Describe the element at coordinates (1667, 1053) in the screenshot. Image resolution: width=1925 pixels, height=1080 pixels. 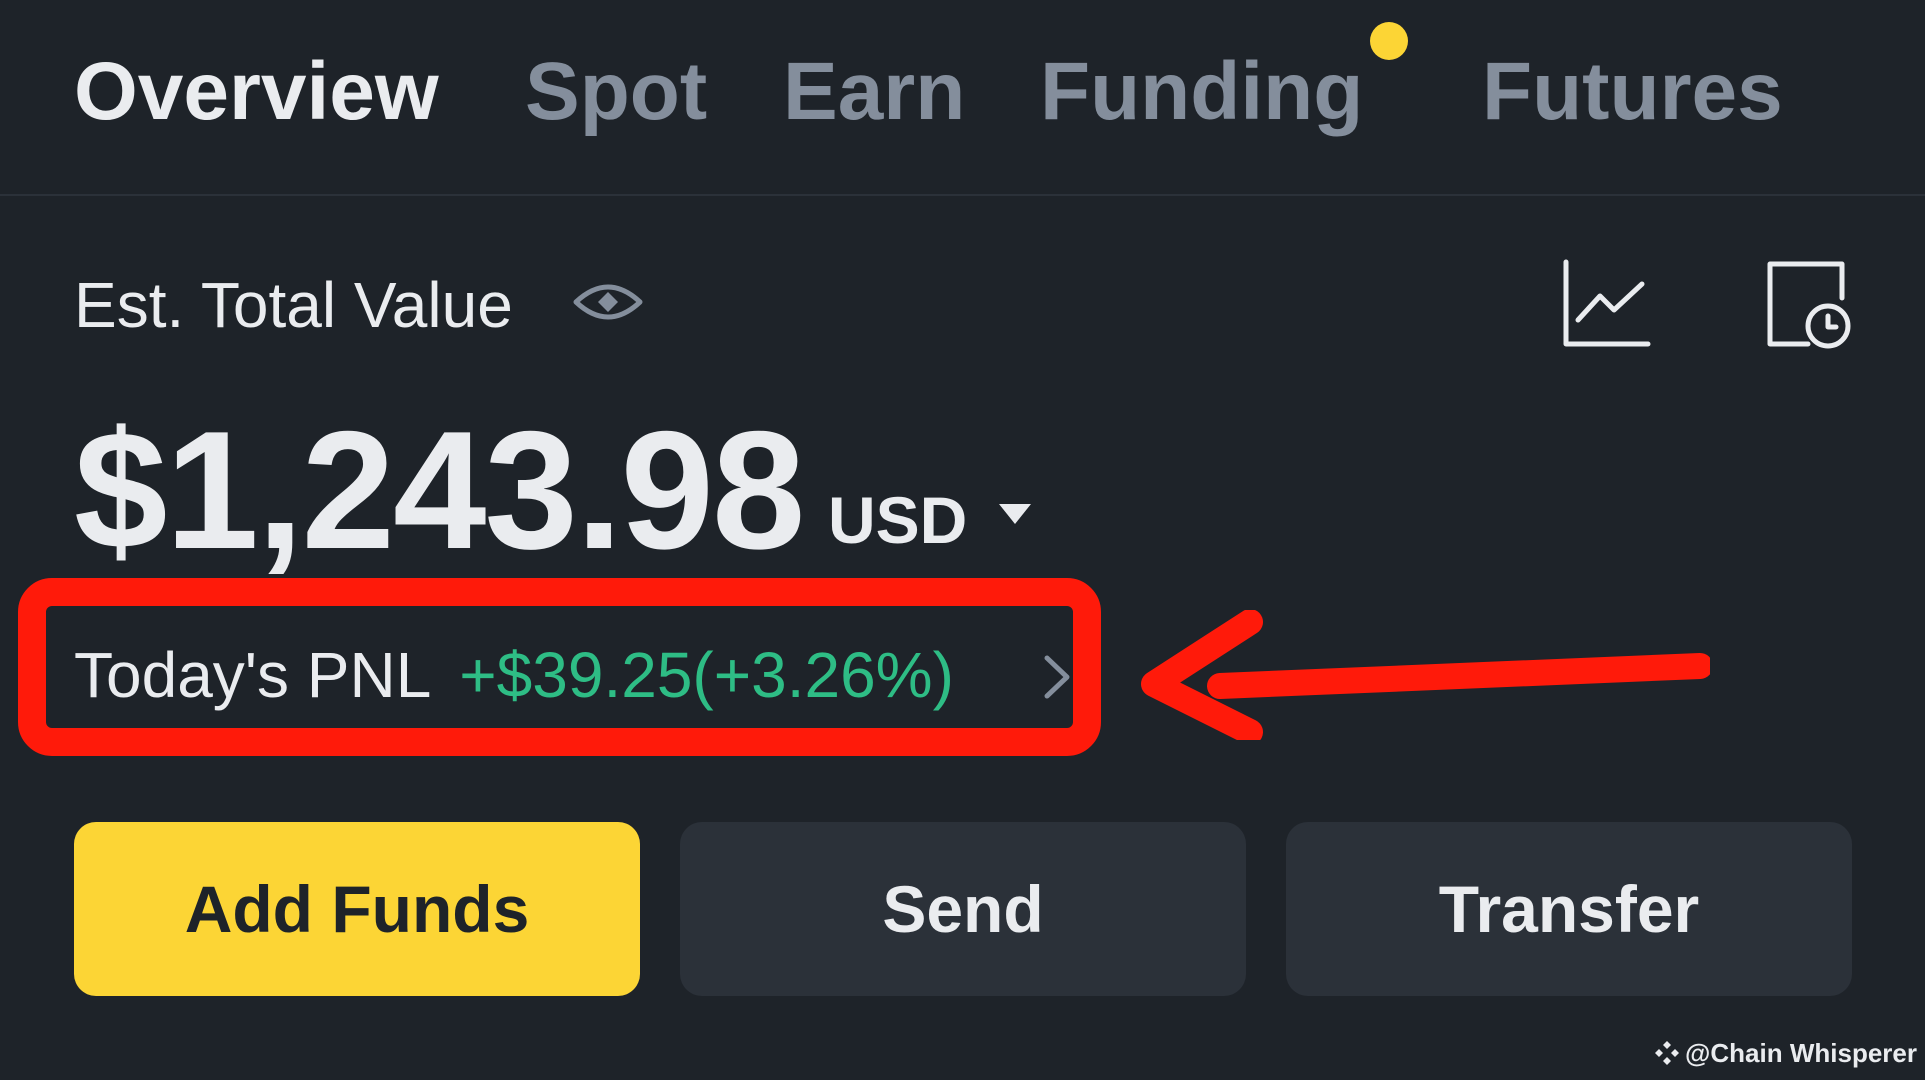
I see `diamond-logo-icon` at that location.